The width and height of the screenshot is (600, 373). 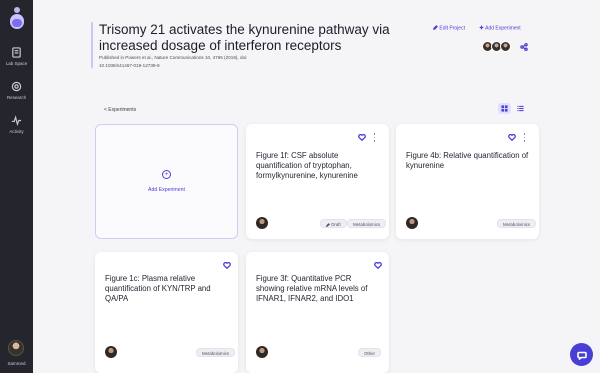 I want to click on edit-project-label: Edit Project, so click(x=452, y=28).